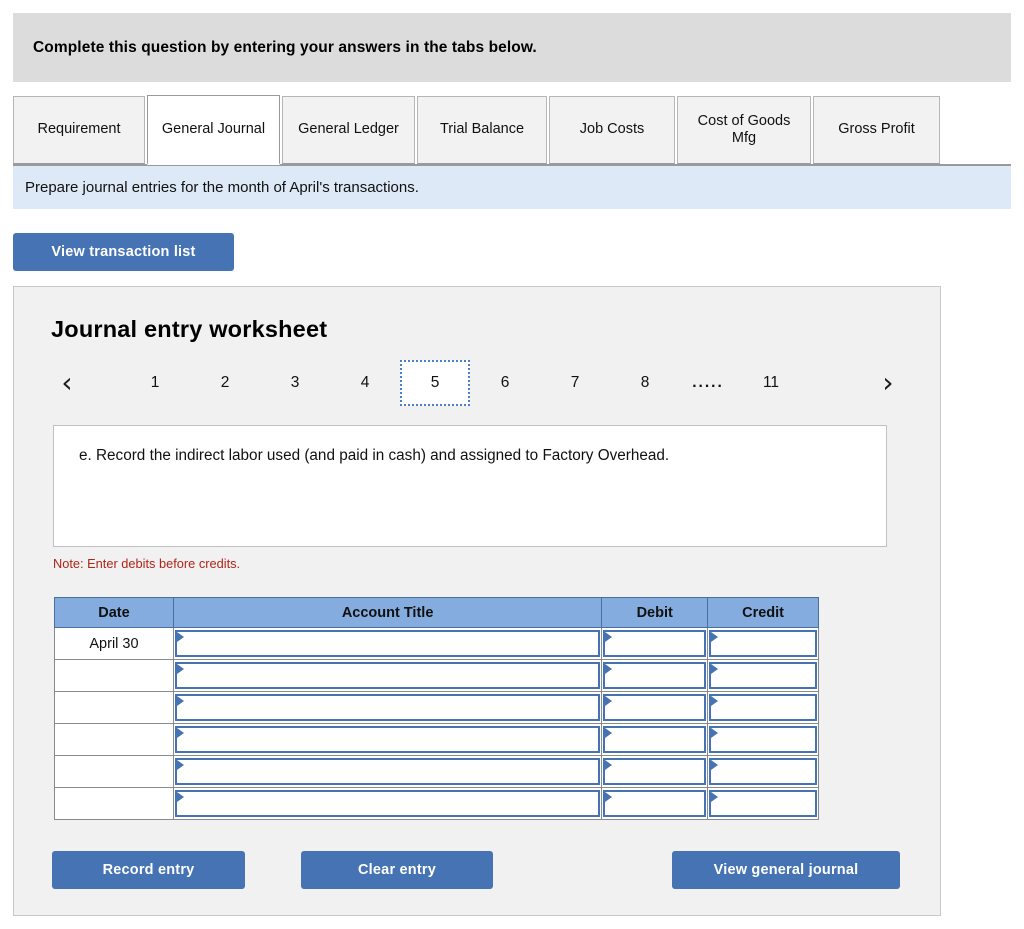  I want to click on pagination-page-2: 2, so click(225, 383).